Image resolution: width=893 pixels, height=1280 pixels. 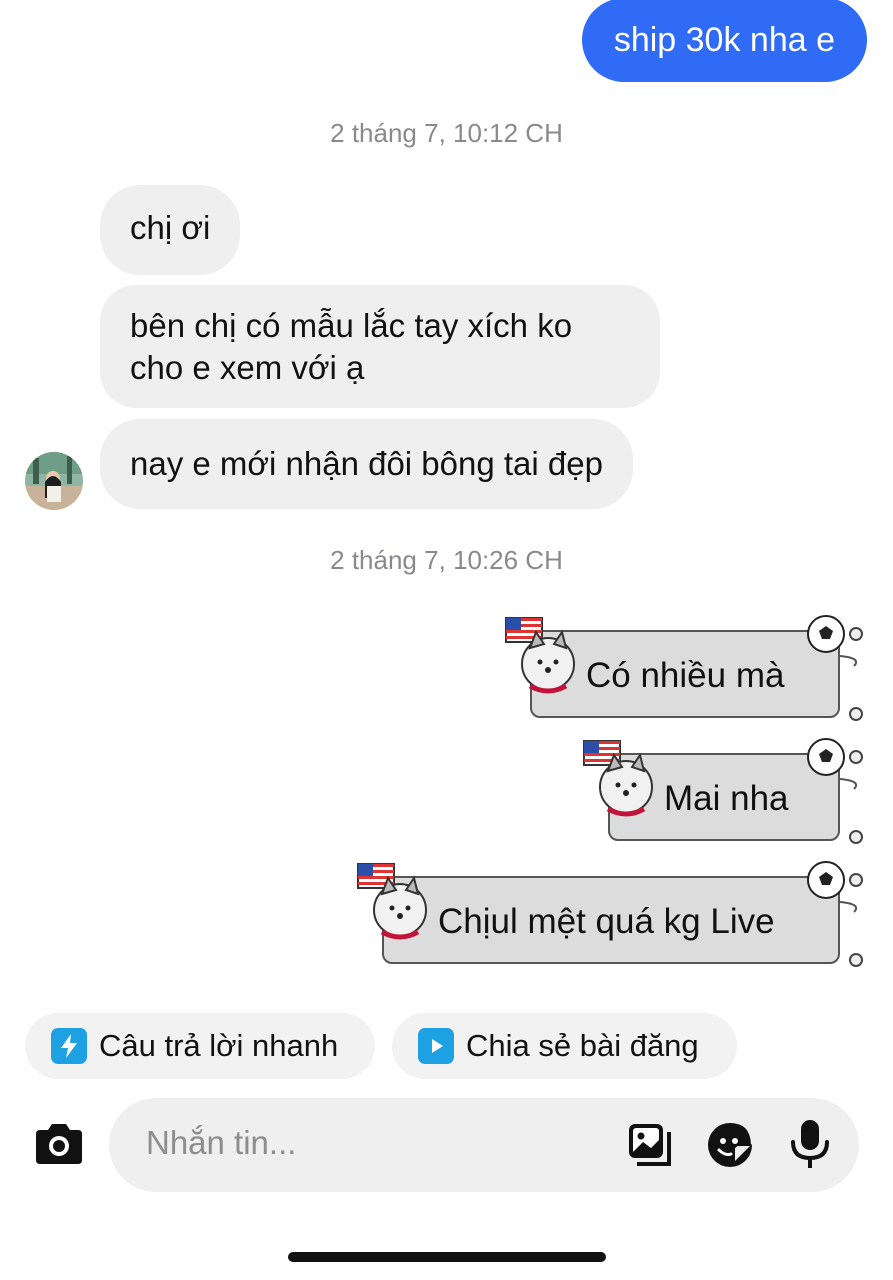 I want to click on play-icon, so click(x=436, y=1046).